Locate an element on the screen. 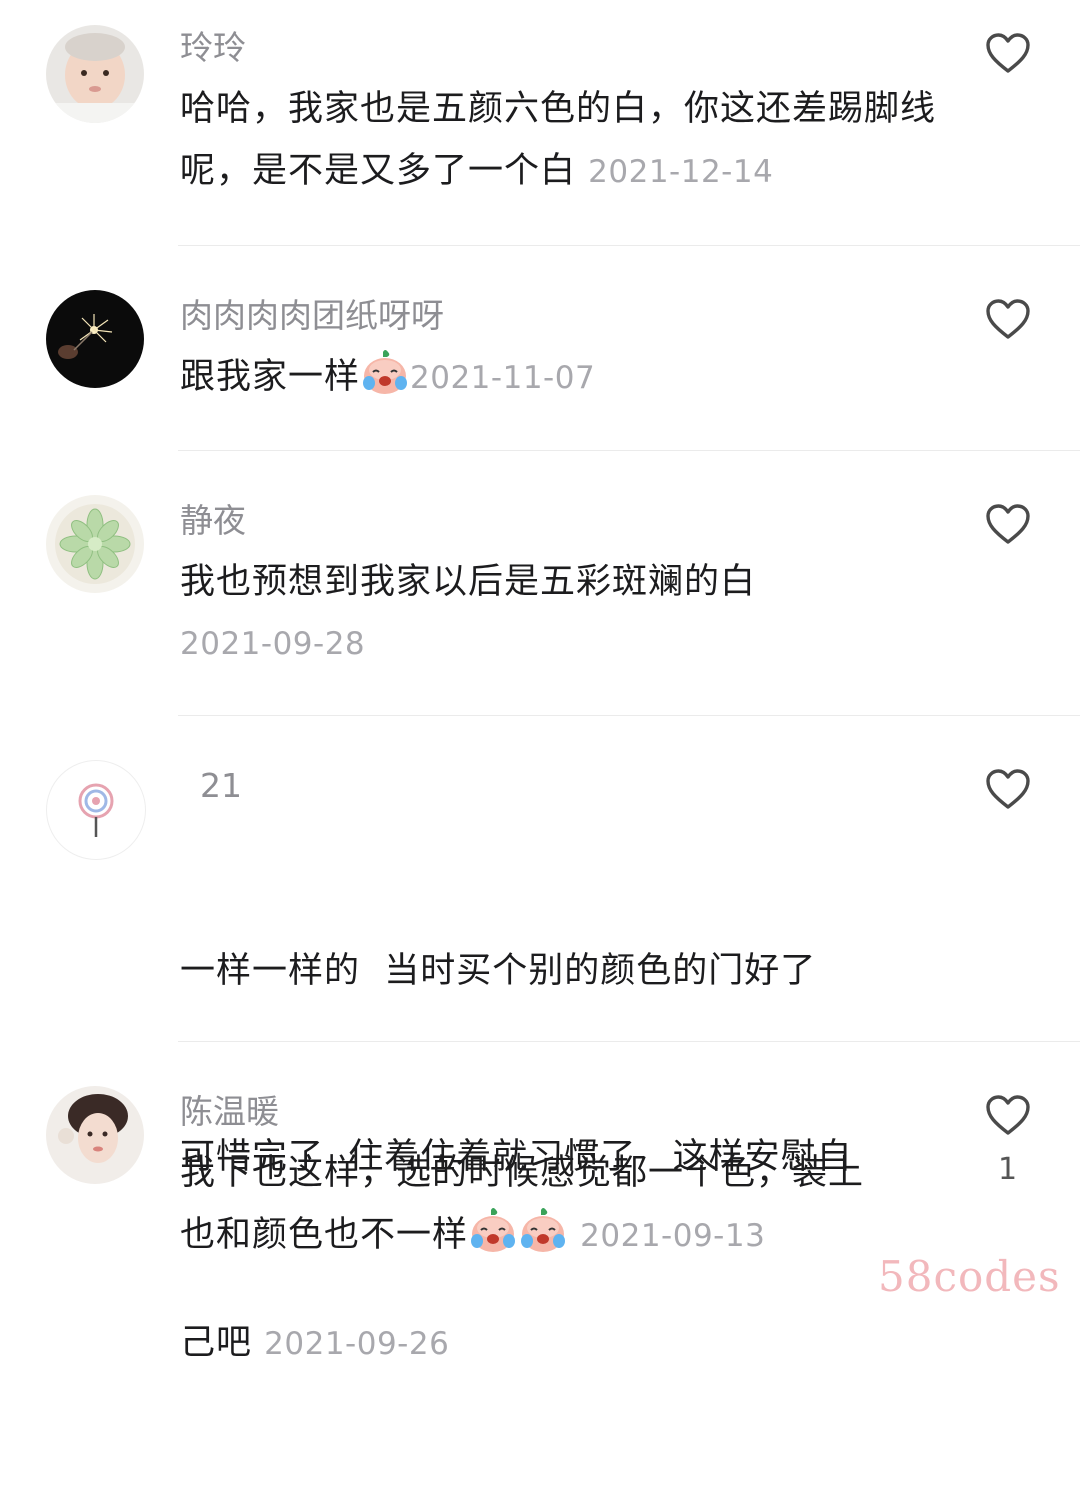  timestamp: 2021-09-28 is located at coordinates (273, 644).